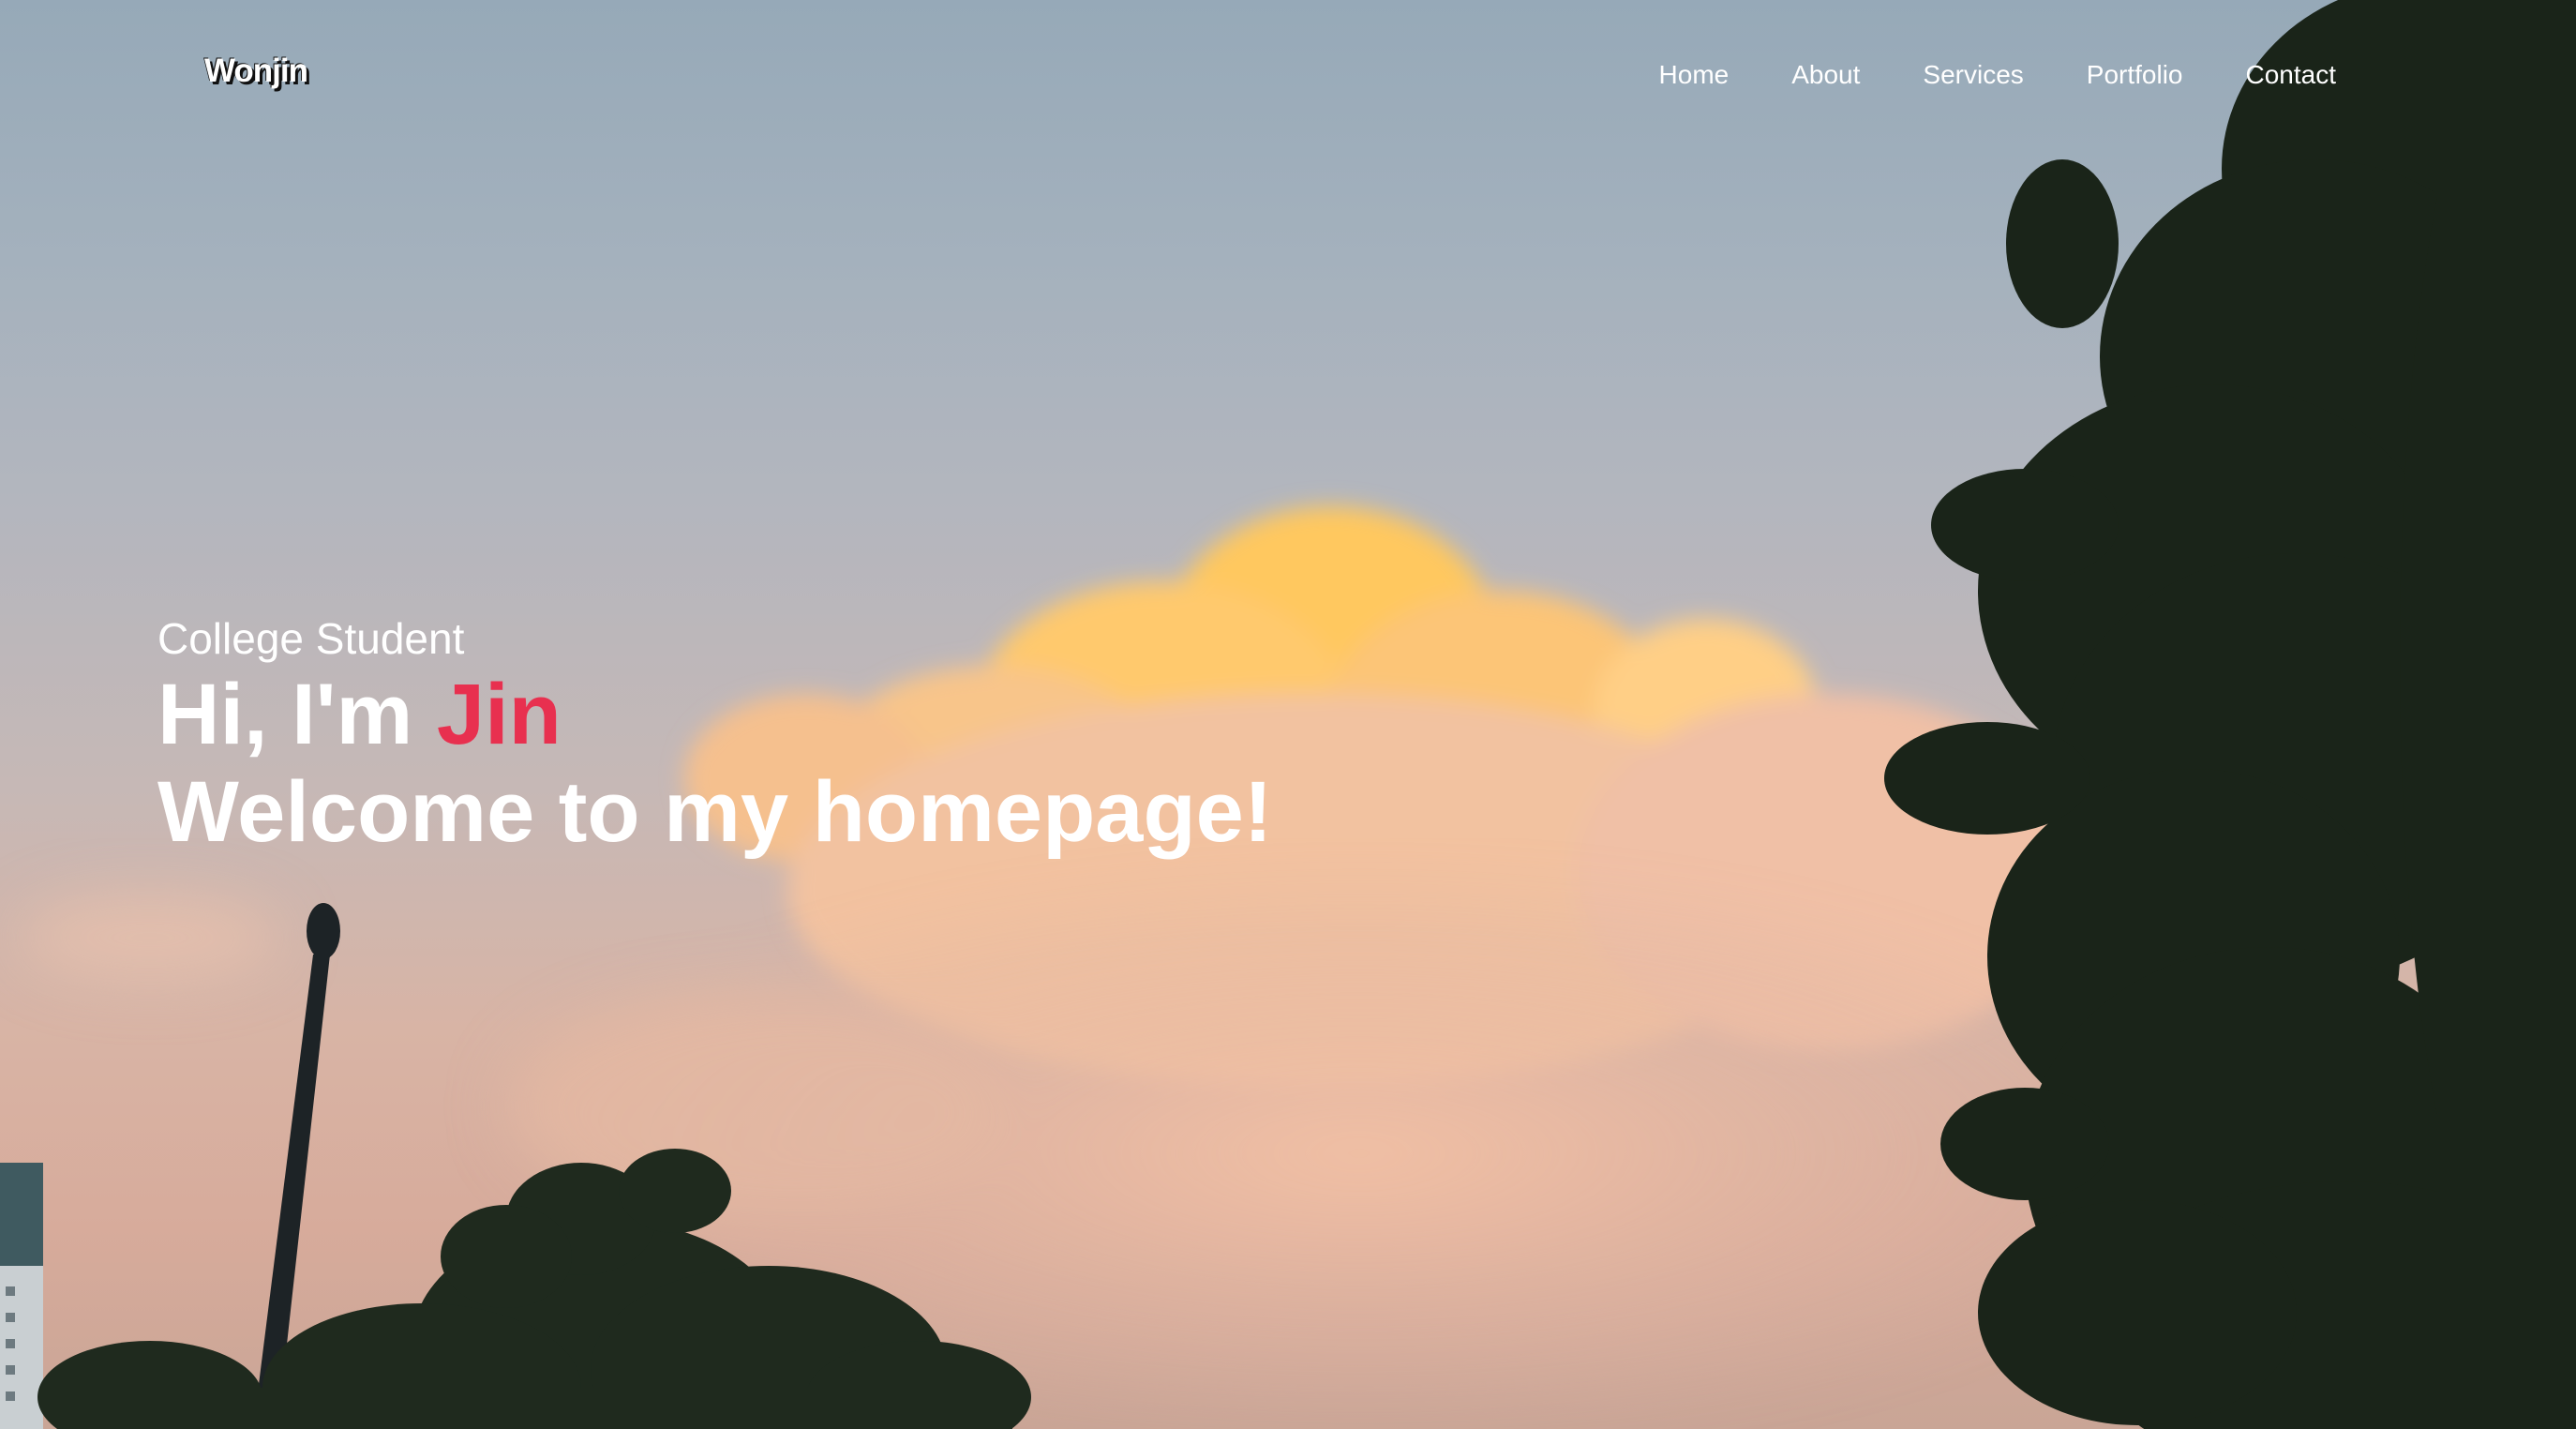 The image size is (2576, 1429). What do you see at coordinates (297, 714) in the screenshot?
I see `greeting-prefix: Hi, I'm` at bounding box center [297, 714].